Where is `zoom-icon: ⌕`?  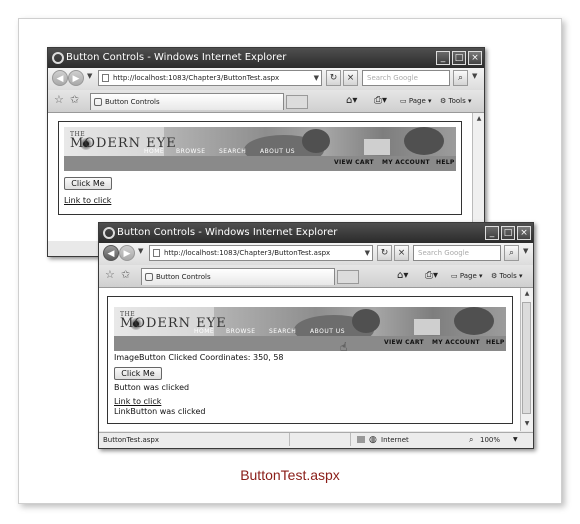 zoom-icon: ⌕ is located at coordinates (471, 440).